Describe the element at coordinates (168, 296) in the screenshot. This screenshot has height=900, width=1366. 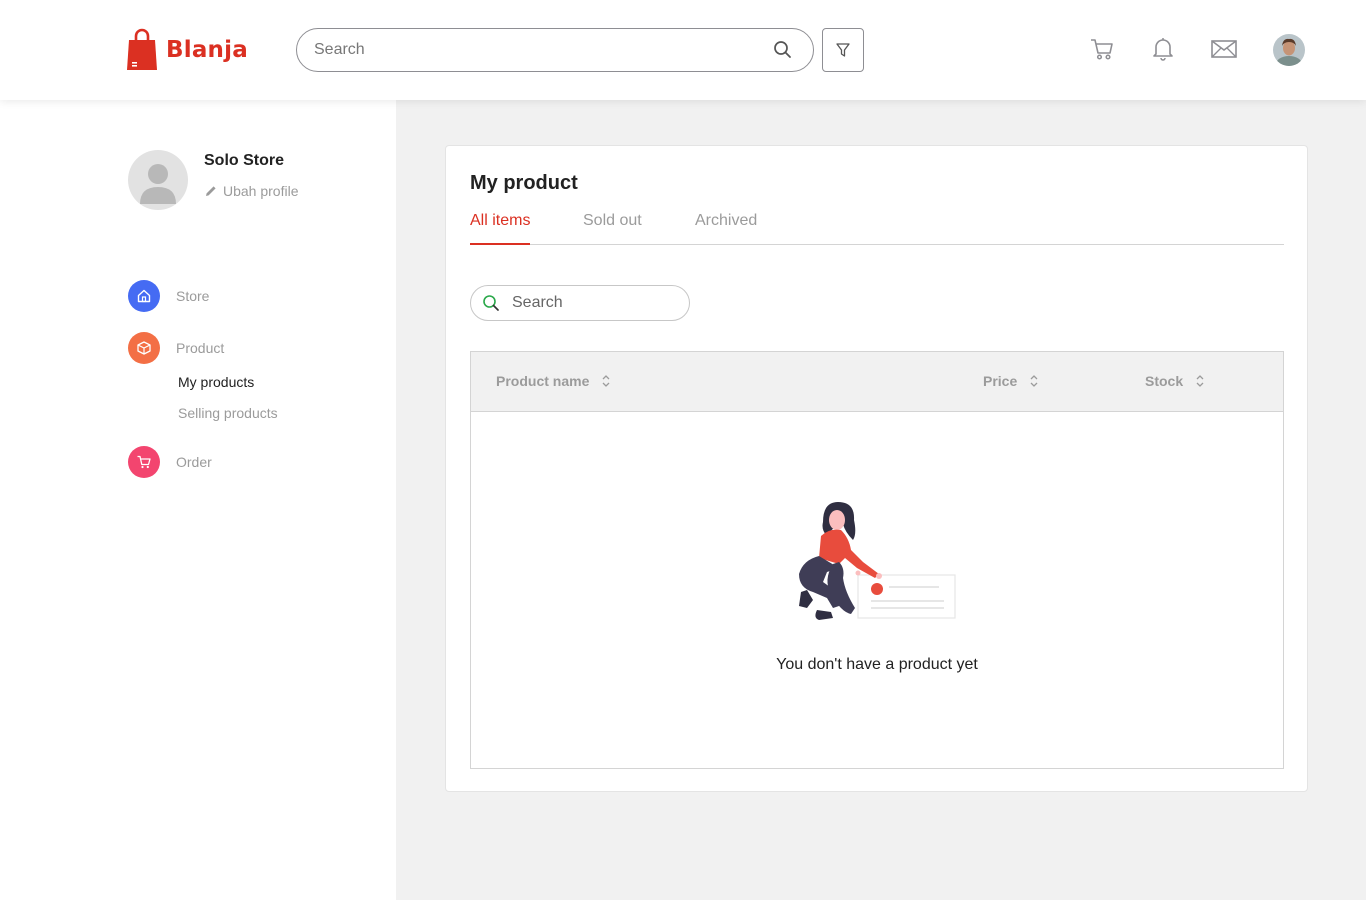
I see `sidebar-item-store: Store` at that location.